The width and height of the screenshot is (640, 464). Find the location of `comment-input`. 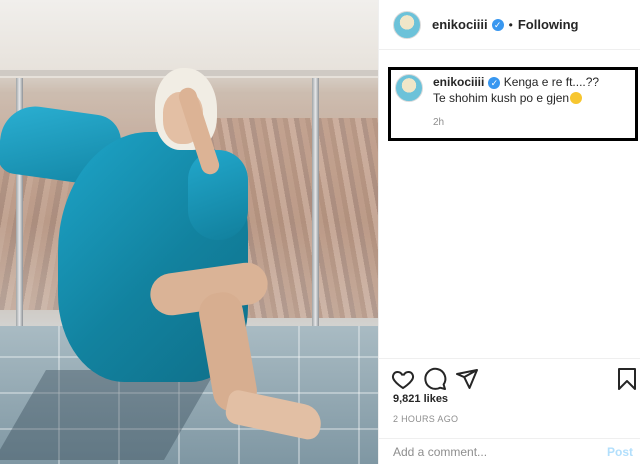

comment-input is located at coordinates (493, 452).